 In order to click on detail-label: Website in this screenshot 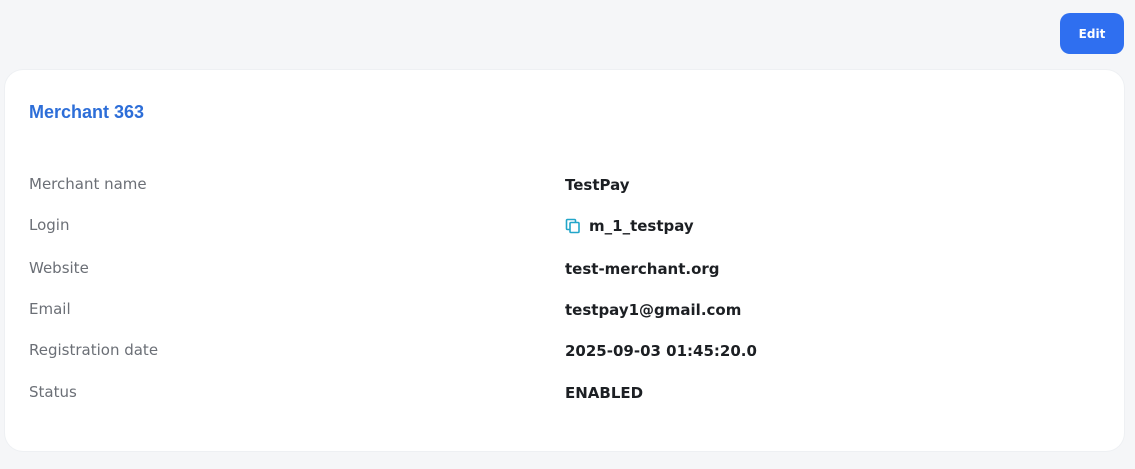, I will do `click(59, 268)`.